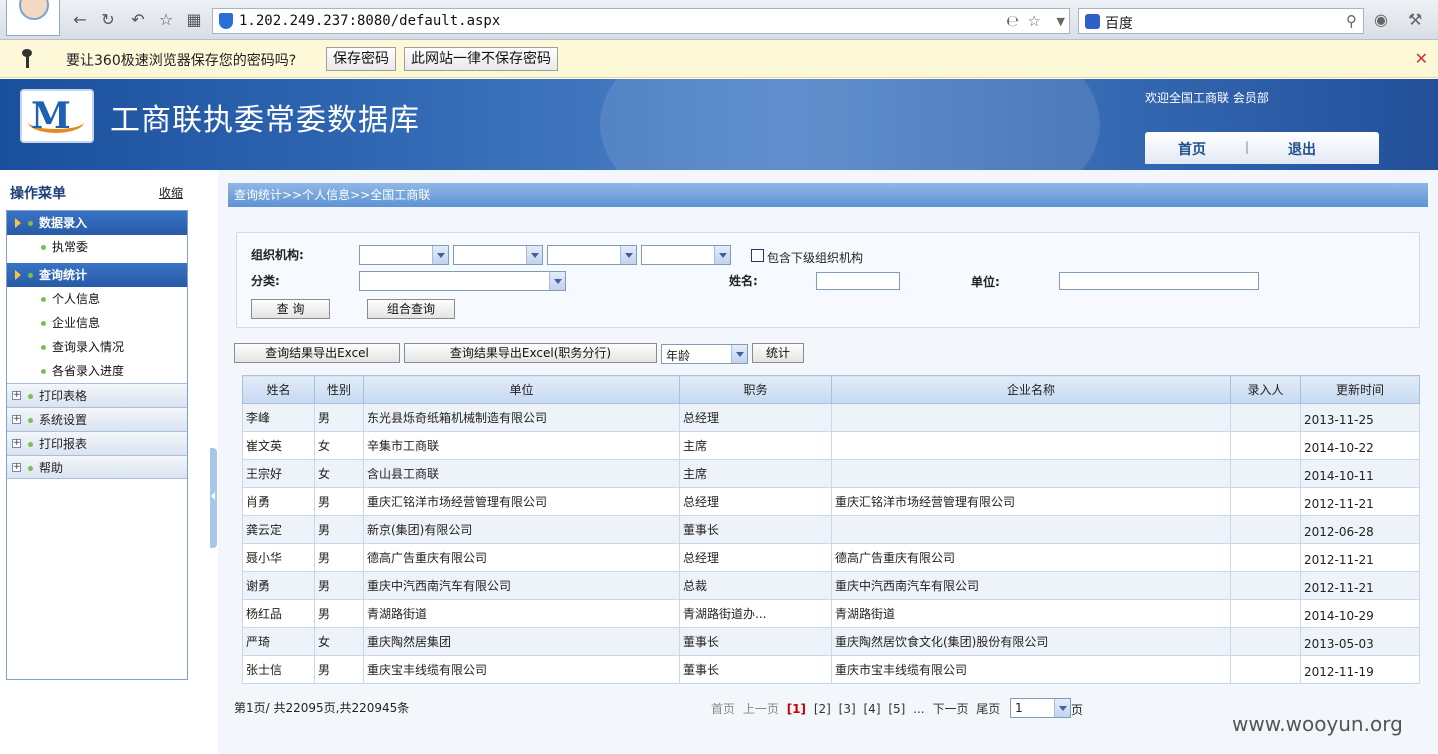 This screenshot has width=1438, height=754. Describe the element at coordinates (1061, 21) in the screenshot. I see `url-dropdown-icon: ▼` at that location.